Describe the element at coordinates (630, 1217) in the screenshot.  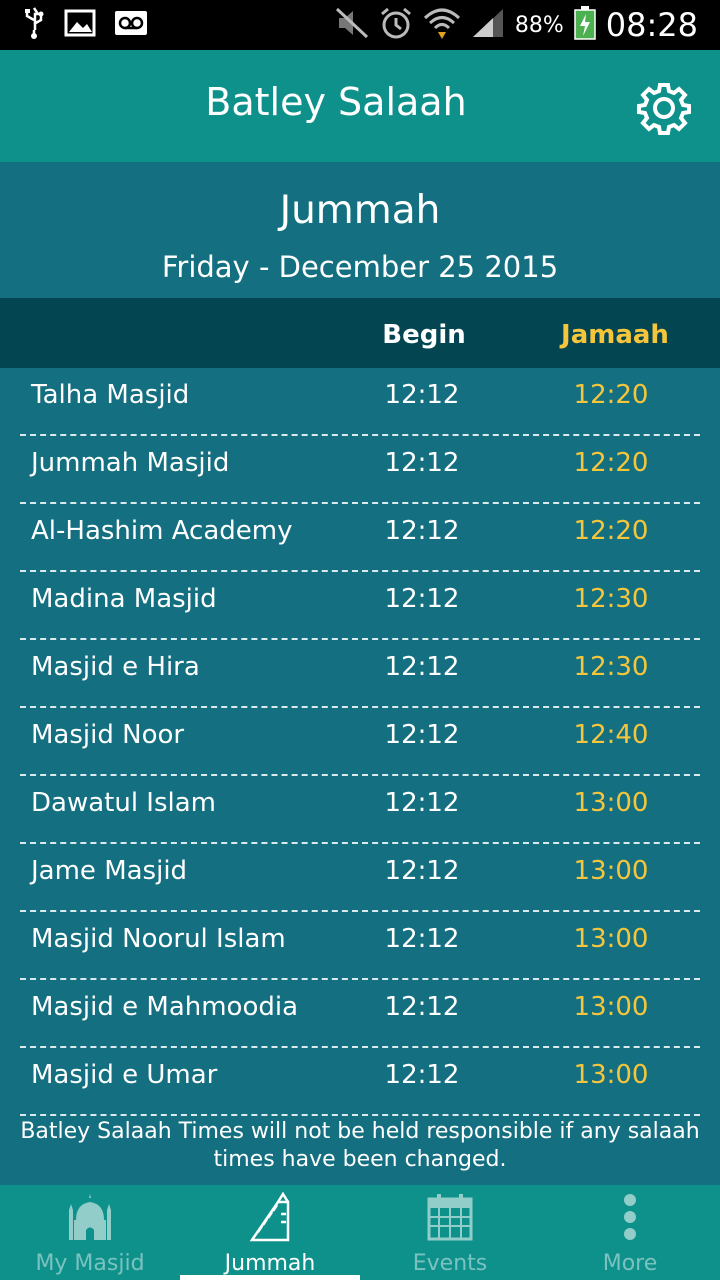
I see `more-vertical-icon` at that location.